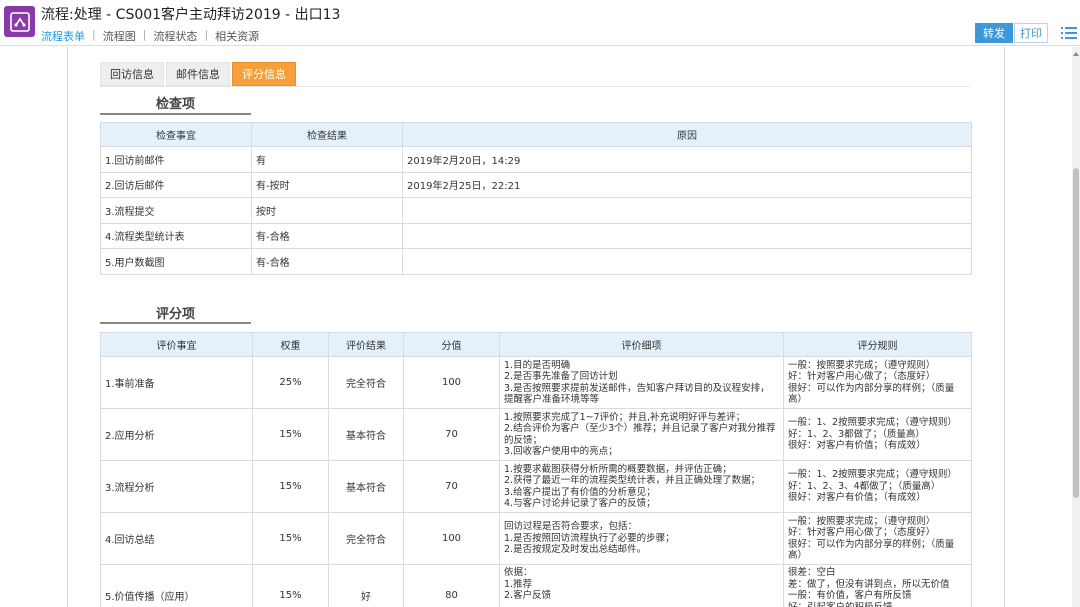  I want to click on check-item: 1.回访前邮件, so click(176, 159).